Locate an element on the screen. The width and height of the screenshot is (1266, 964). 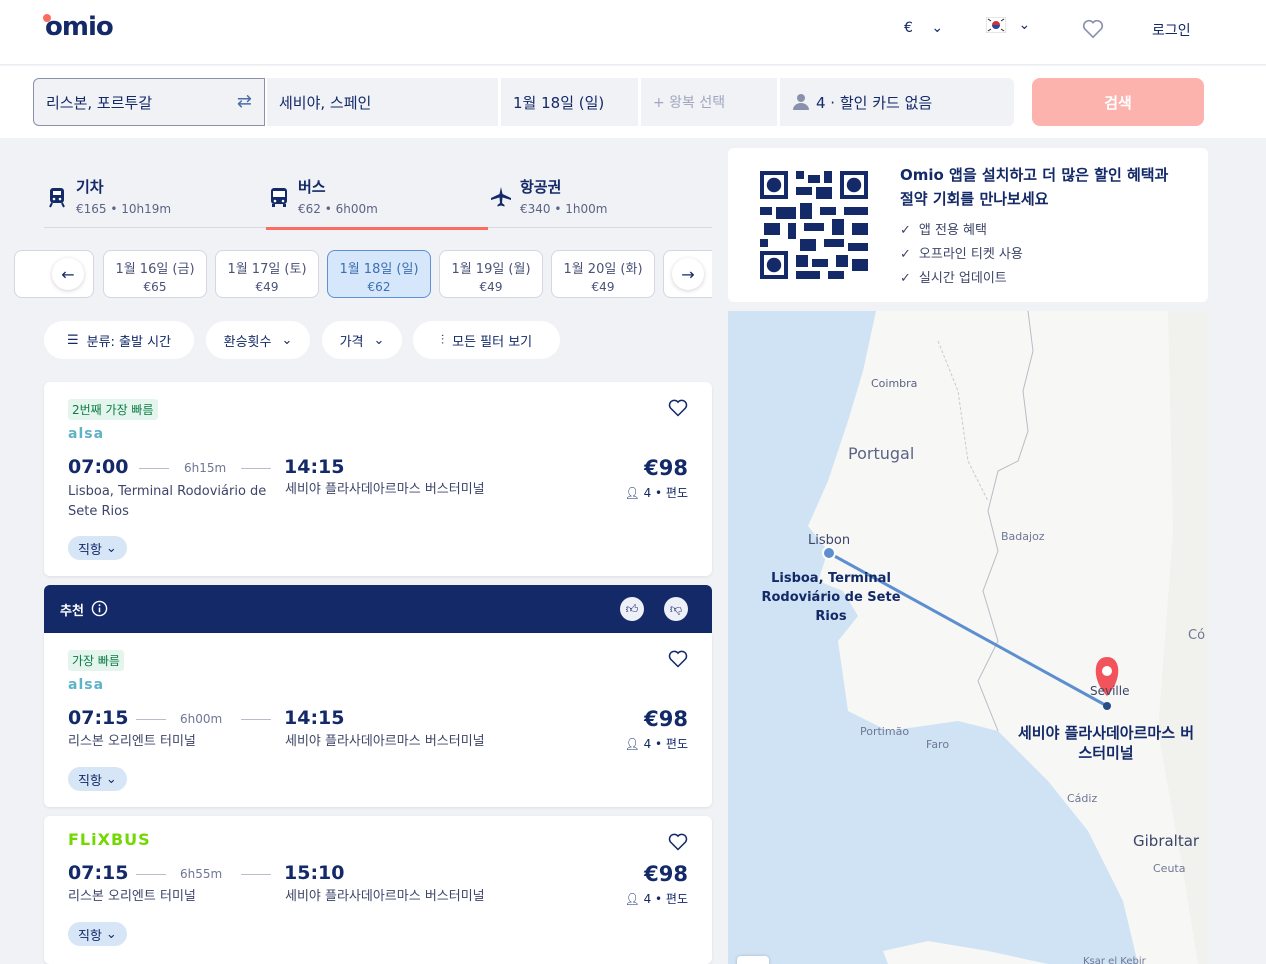
promo-item: ✓ 실시간 업데이트 is located at coordinates (953, 278).